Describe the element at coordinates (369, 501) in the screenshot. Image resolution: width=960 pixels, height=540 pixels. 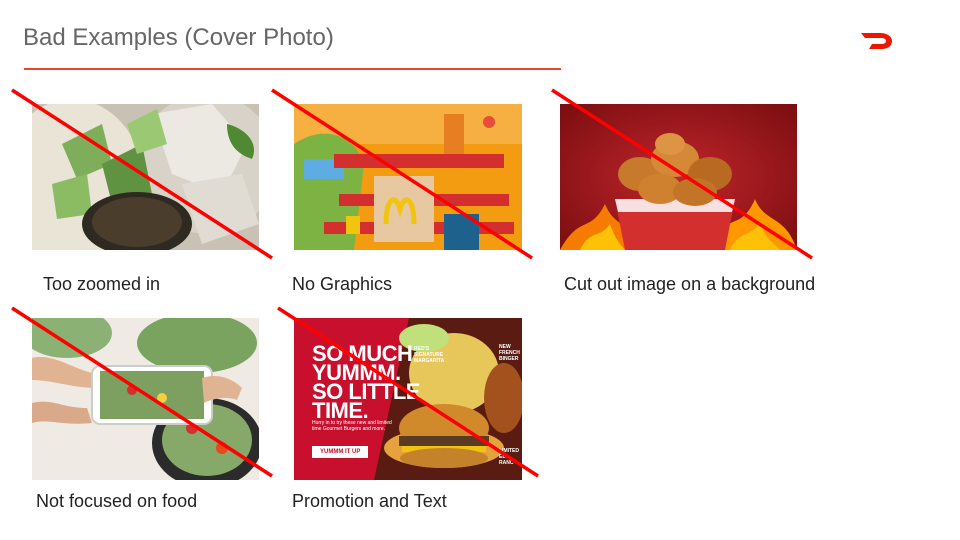
I see `caption-promotion-and-text: Promotion and Text` at that location.